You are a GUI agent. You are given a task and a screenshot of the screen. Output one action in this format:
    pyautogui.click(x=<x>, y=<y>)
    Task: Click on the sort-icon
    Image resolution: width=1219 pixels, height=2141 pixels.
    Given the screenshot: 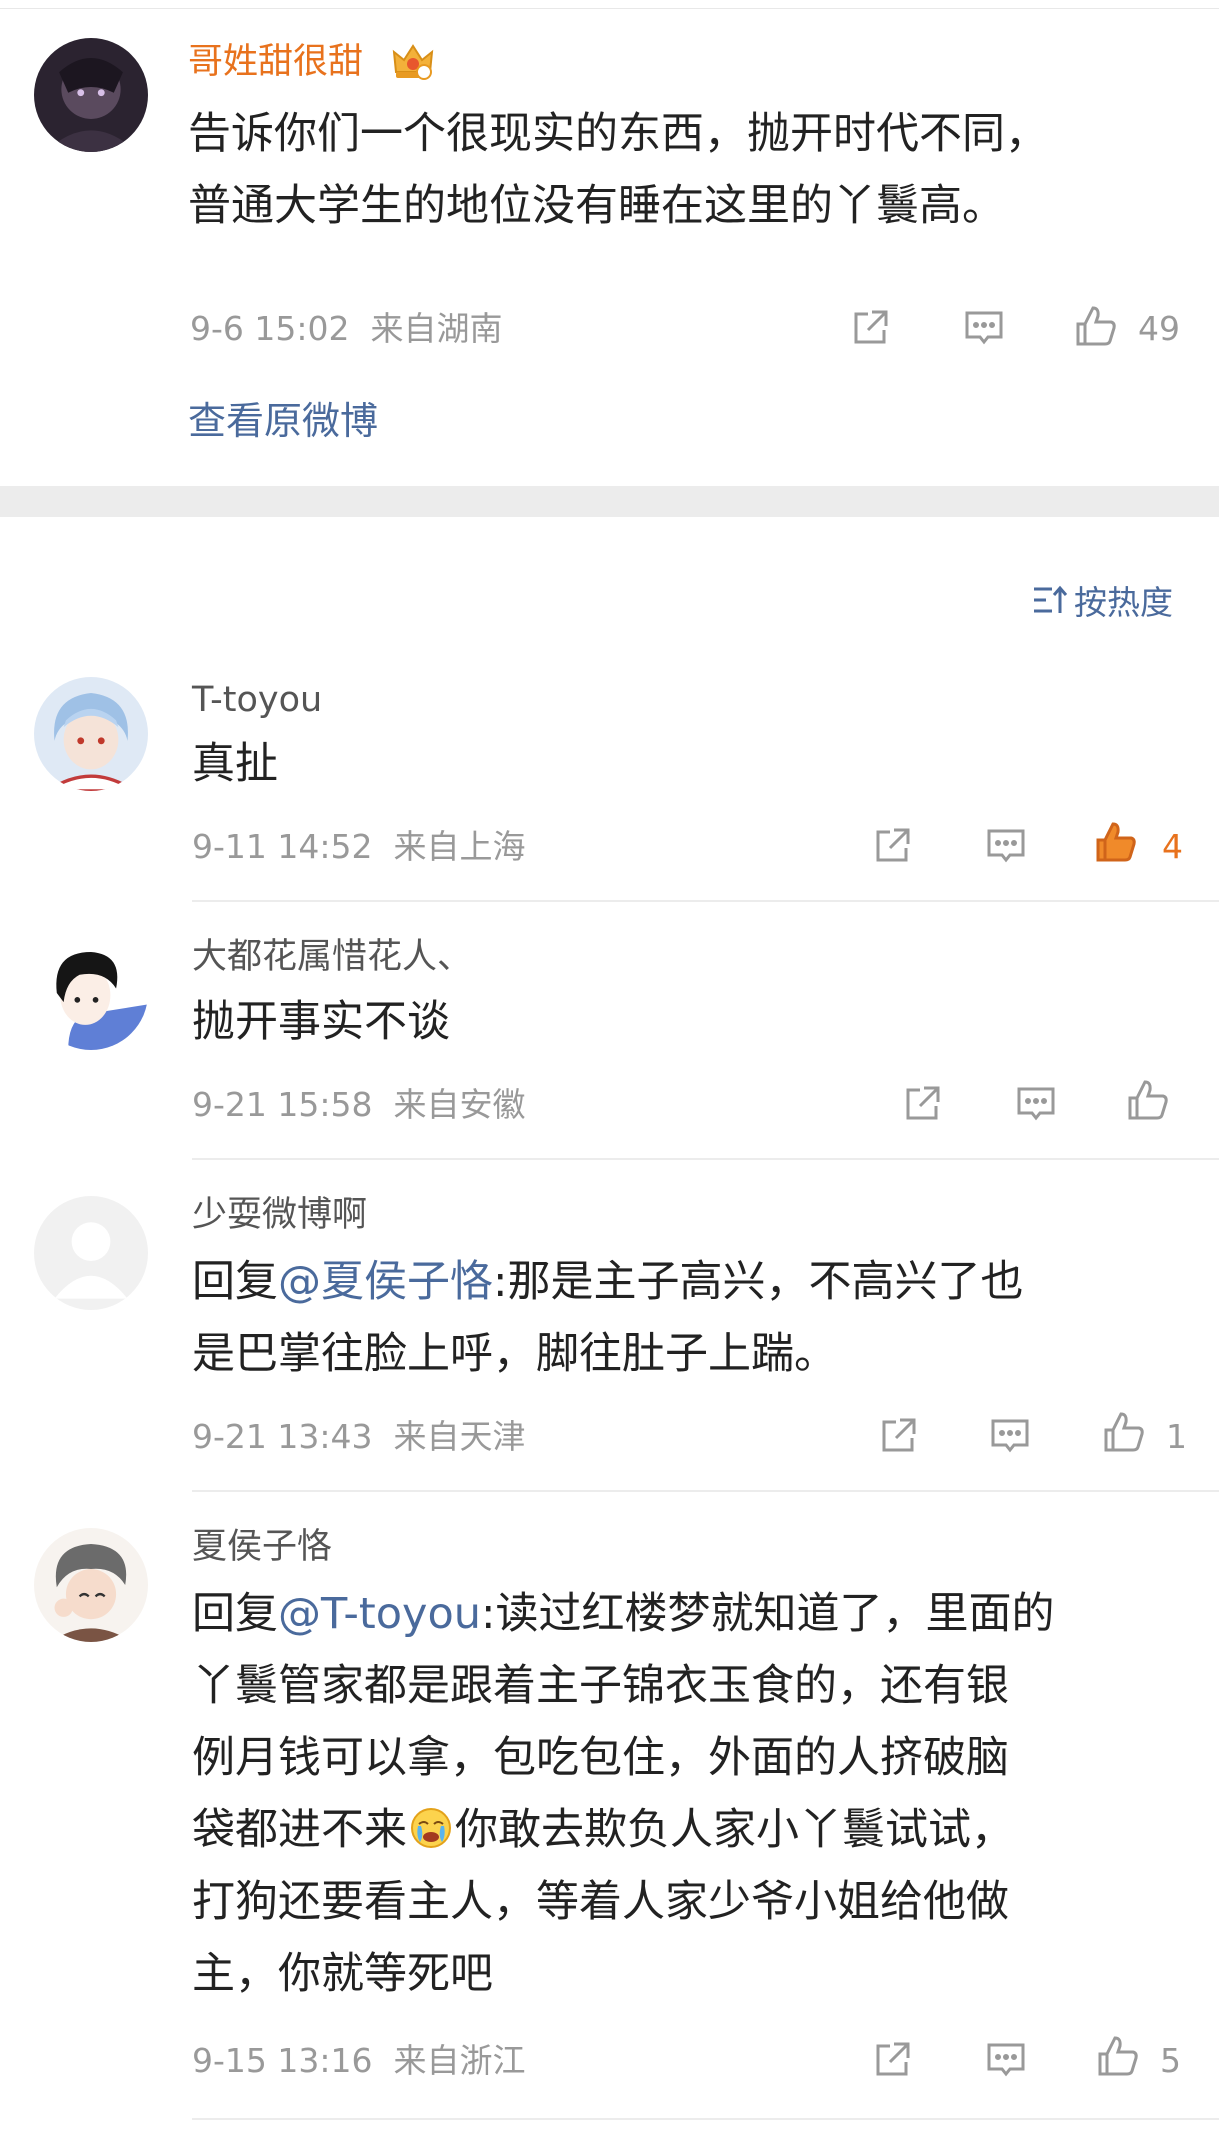 What is the action you would take?
    pyautogui.click(x=1051, y=599)
    